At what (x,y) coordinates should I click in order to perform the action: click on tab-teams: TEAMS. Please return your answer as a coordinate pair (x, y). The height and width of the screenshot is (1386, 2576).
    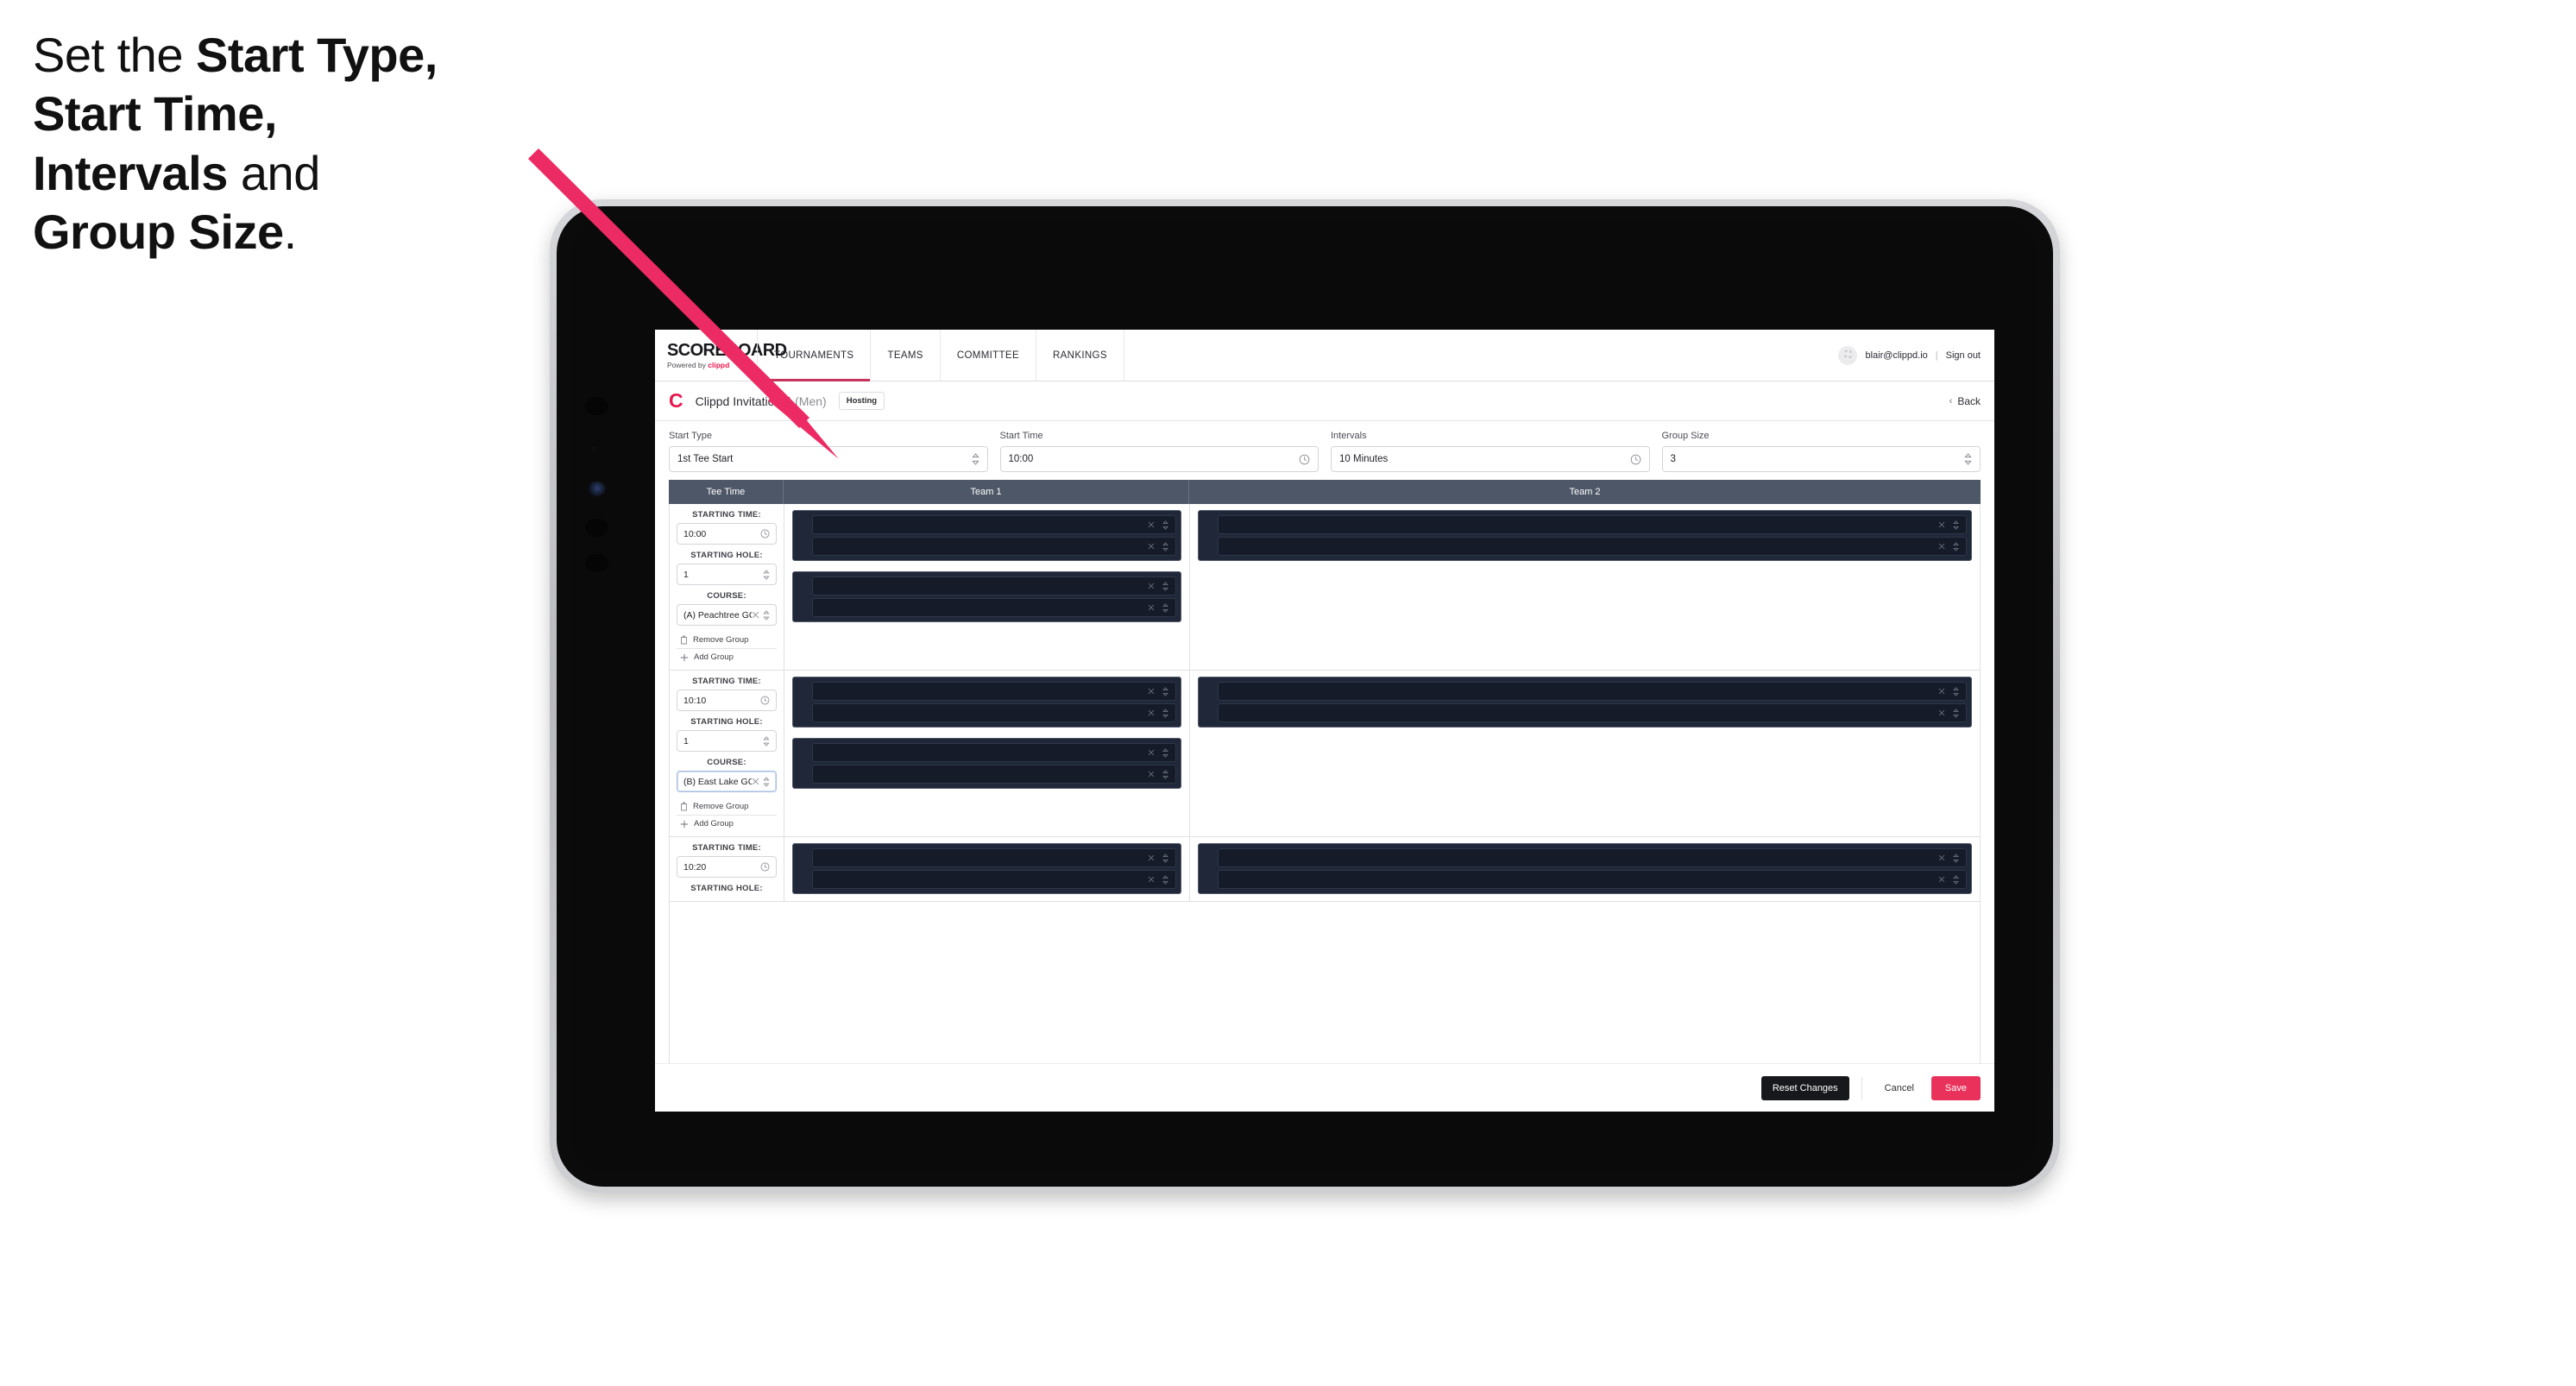
    Looking at the image, I should click on (906, 355).